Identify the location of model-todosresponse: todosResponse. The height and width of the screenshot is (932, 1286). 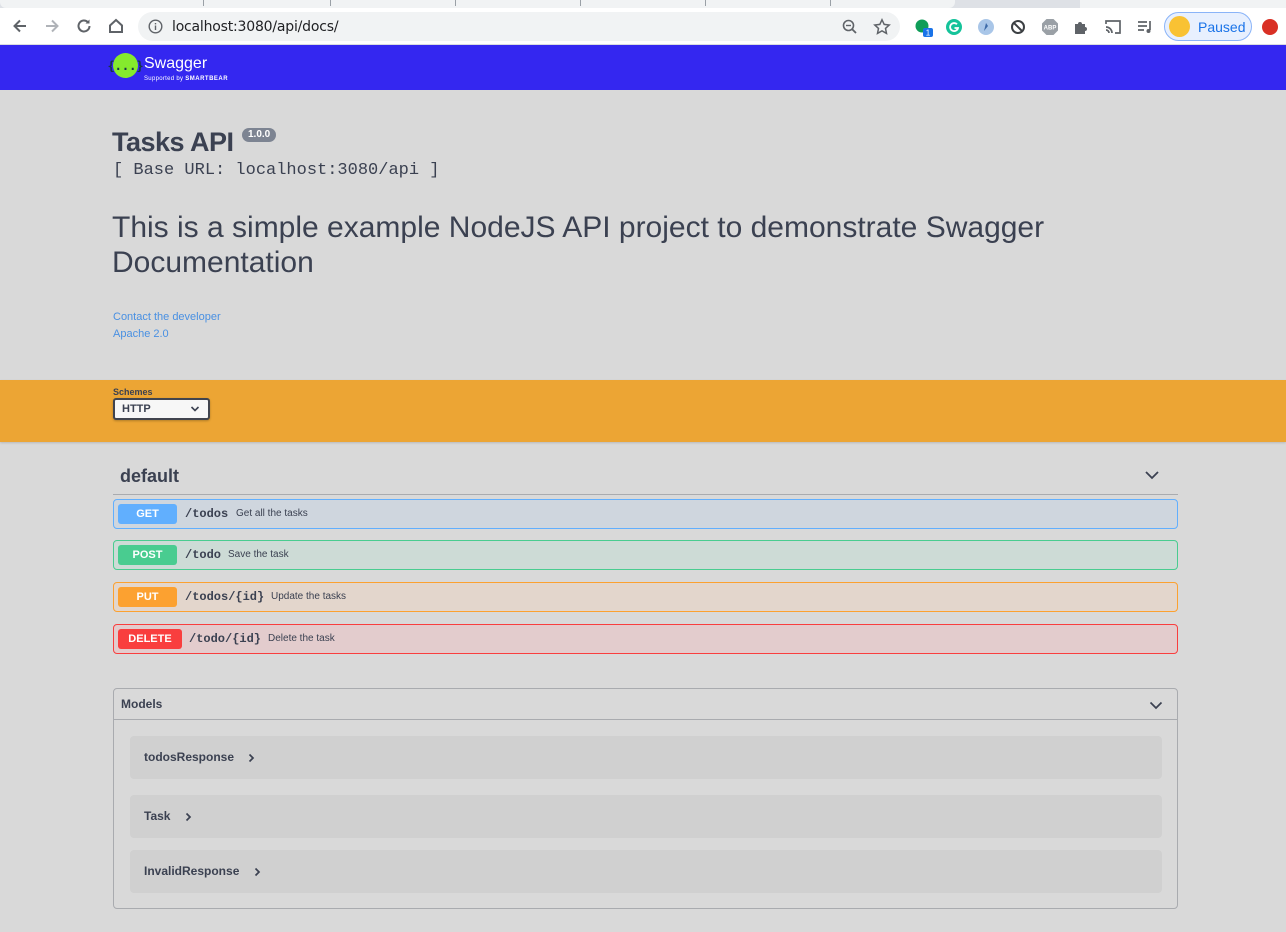
(646, 757).